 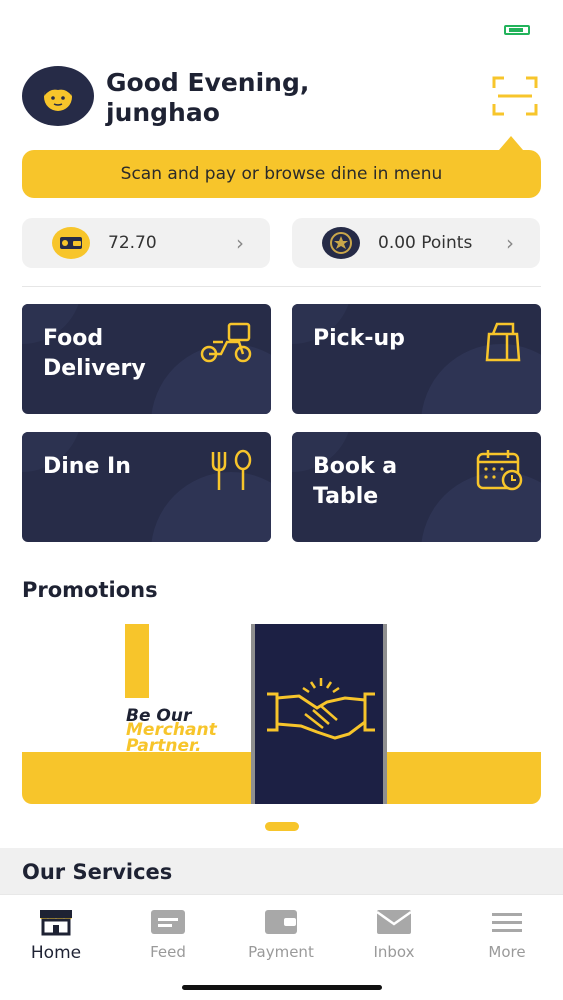 I want to click on feed-icon, so click(x=168, y=922).